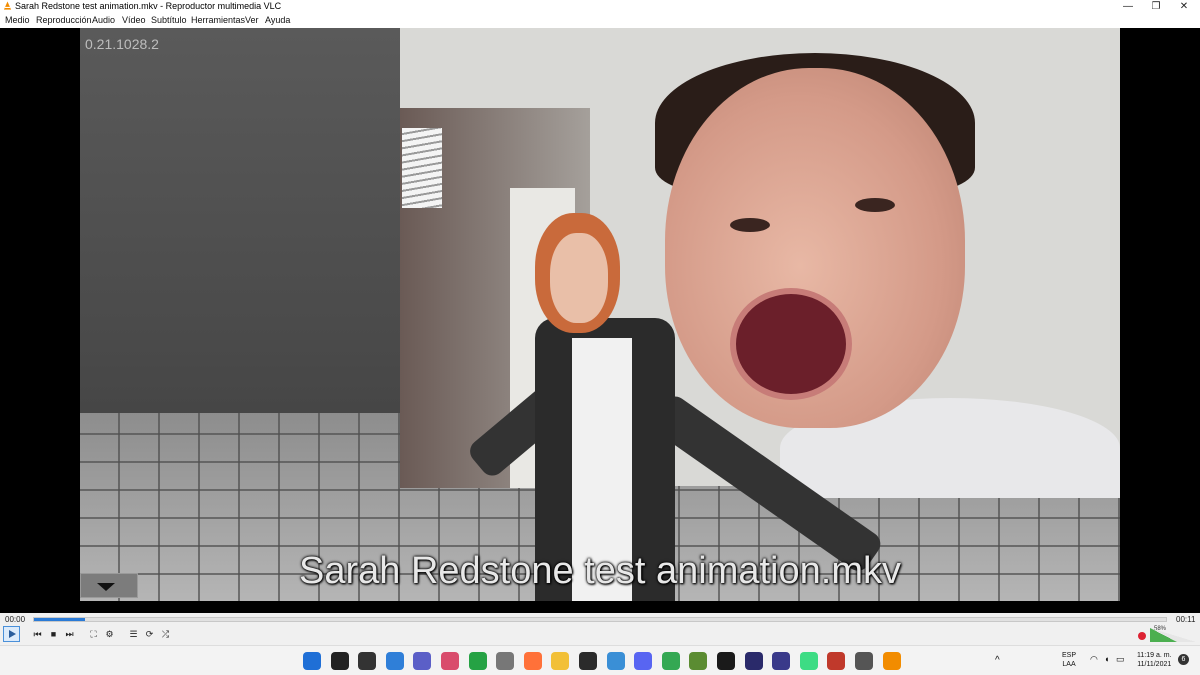  Describe the element at coordinates (864, 661) in the screenshot. I see `box-icon` at that location.